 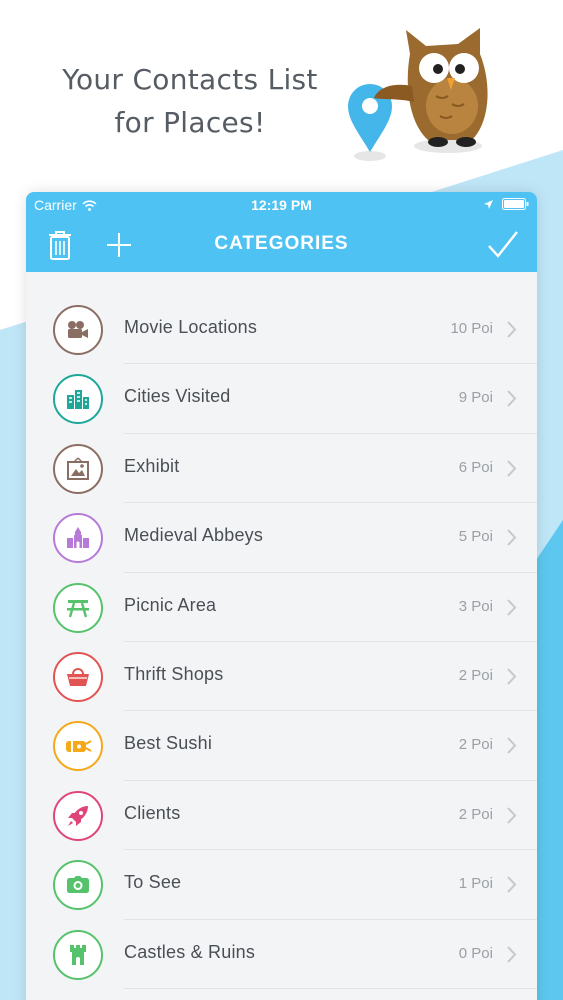 I want to click on tagline-line-1: Your Contacts List, so click(x=190, y=79).